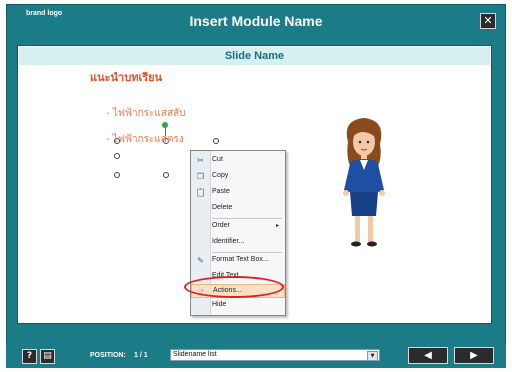 This screenshot has height=372, width=512. What do you see at coordinates (146, 113) in the screenshot?
I see `slide-bullet-1: - ไฟฟ้ากระแสสลับ` at bounding box center [146, 113].